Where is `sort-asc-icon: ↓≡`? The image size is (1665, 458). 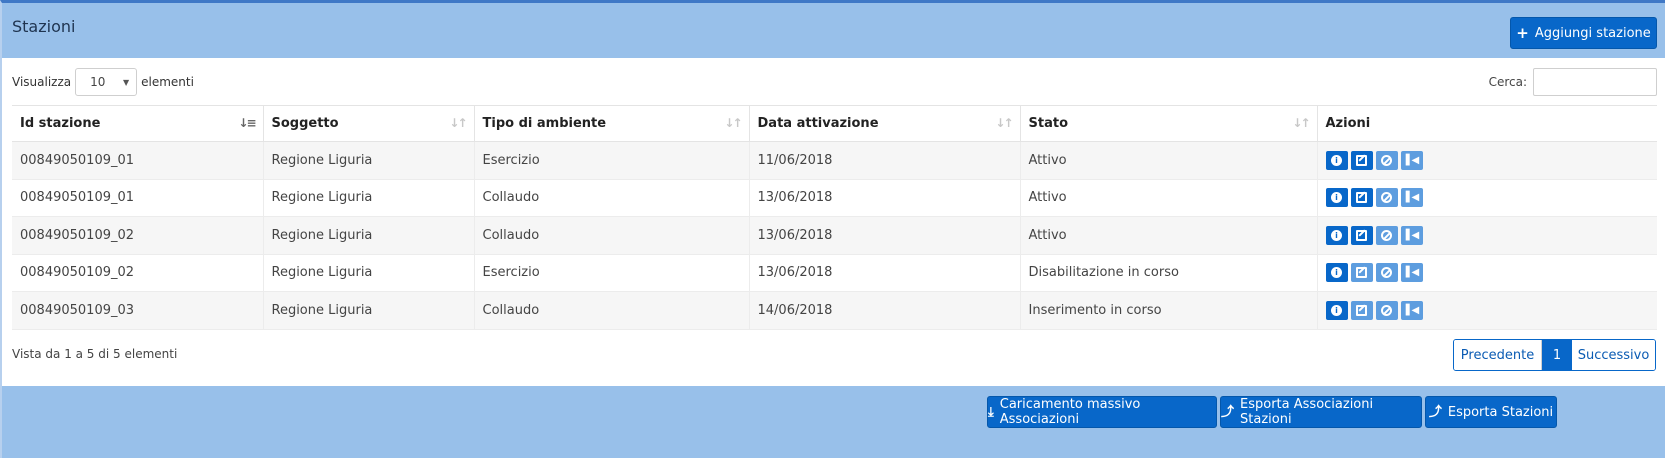
sort-asc-icon: ↓≡ is located at coordinates (247, 123).